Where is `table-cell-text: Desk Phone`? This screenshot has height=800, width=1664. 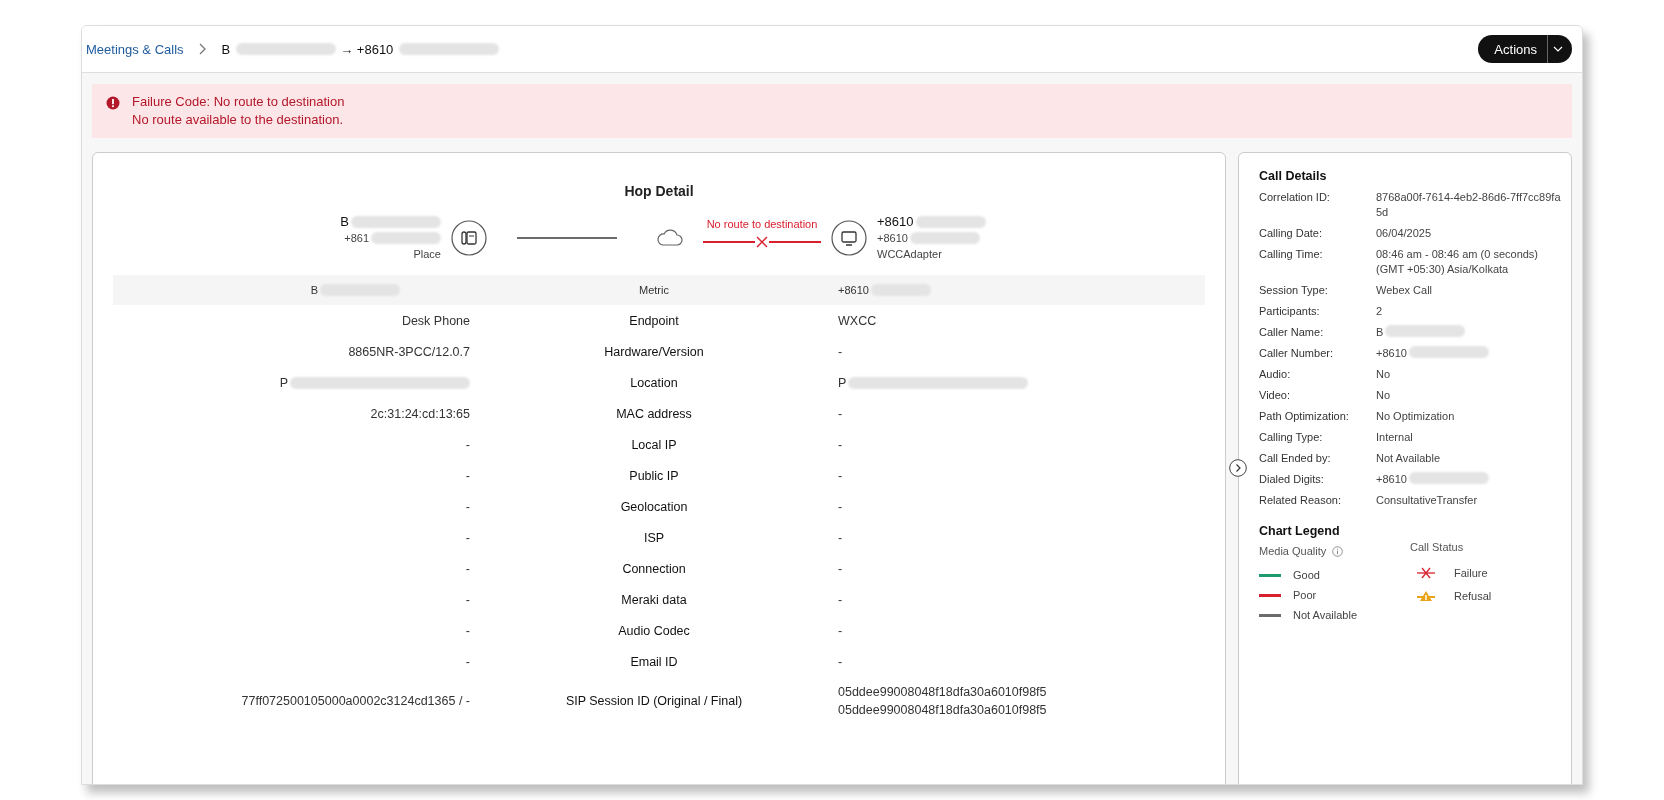 table-cell-text: Desk Phone is located at coordinates (435, 321).